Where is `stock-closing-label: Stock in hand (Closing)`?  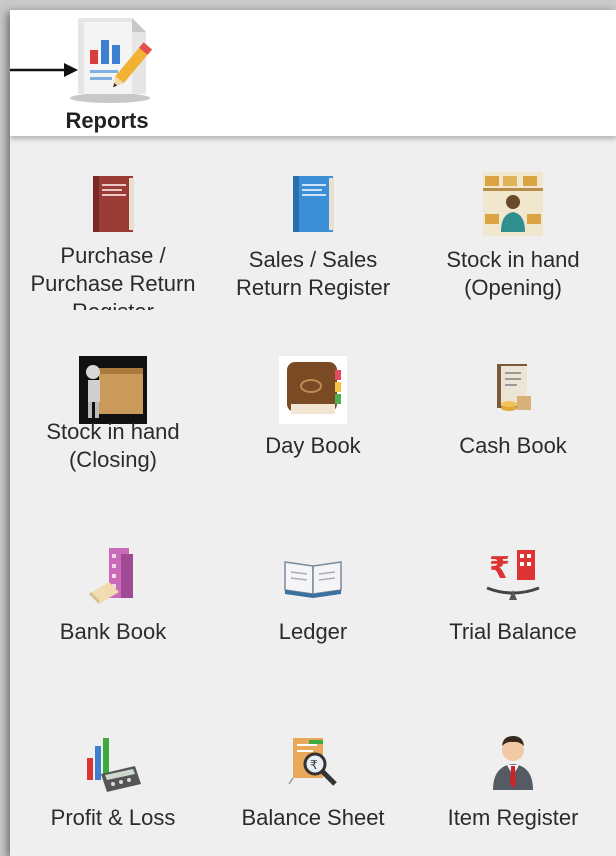 stock-closing-label: Stock in hand (Closing) is located at coordinates (113, 445).